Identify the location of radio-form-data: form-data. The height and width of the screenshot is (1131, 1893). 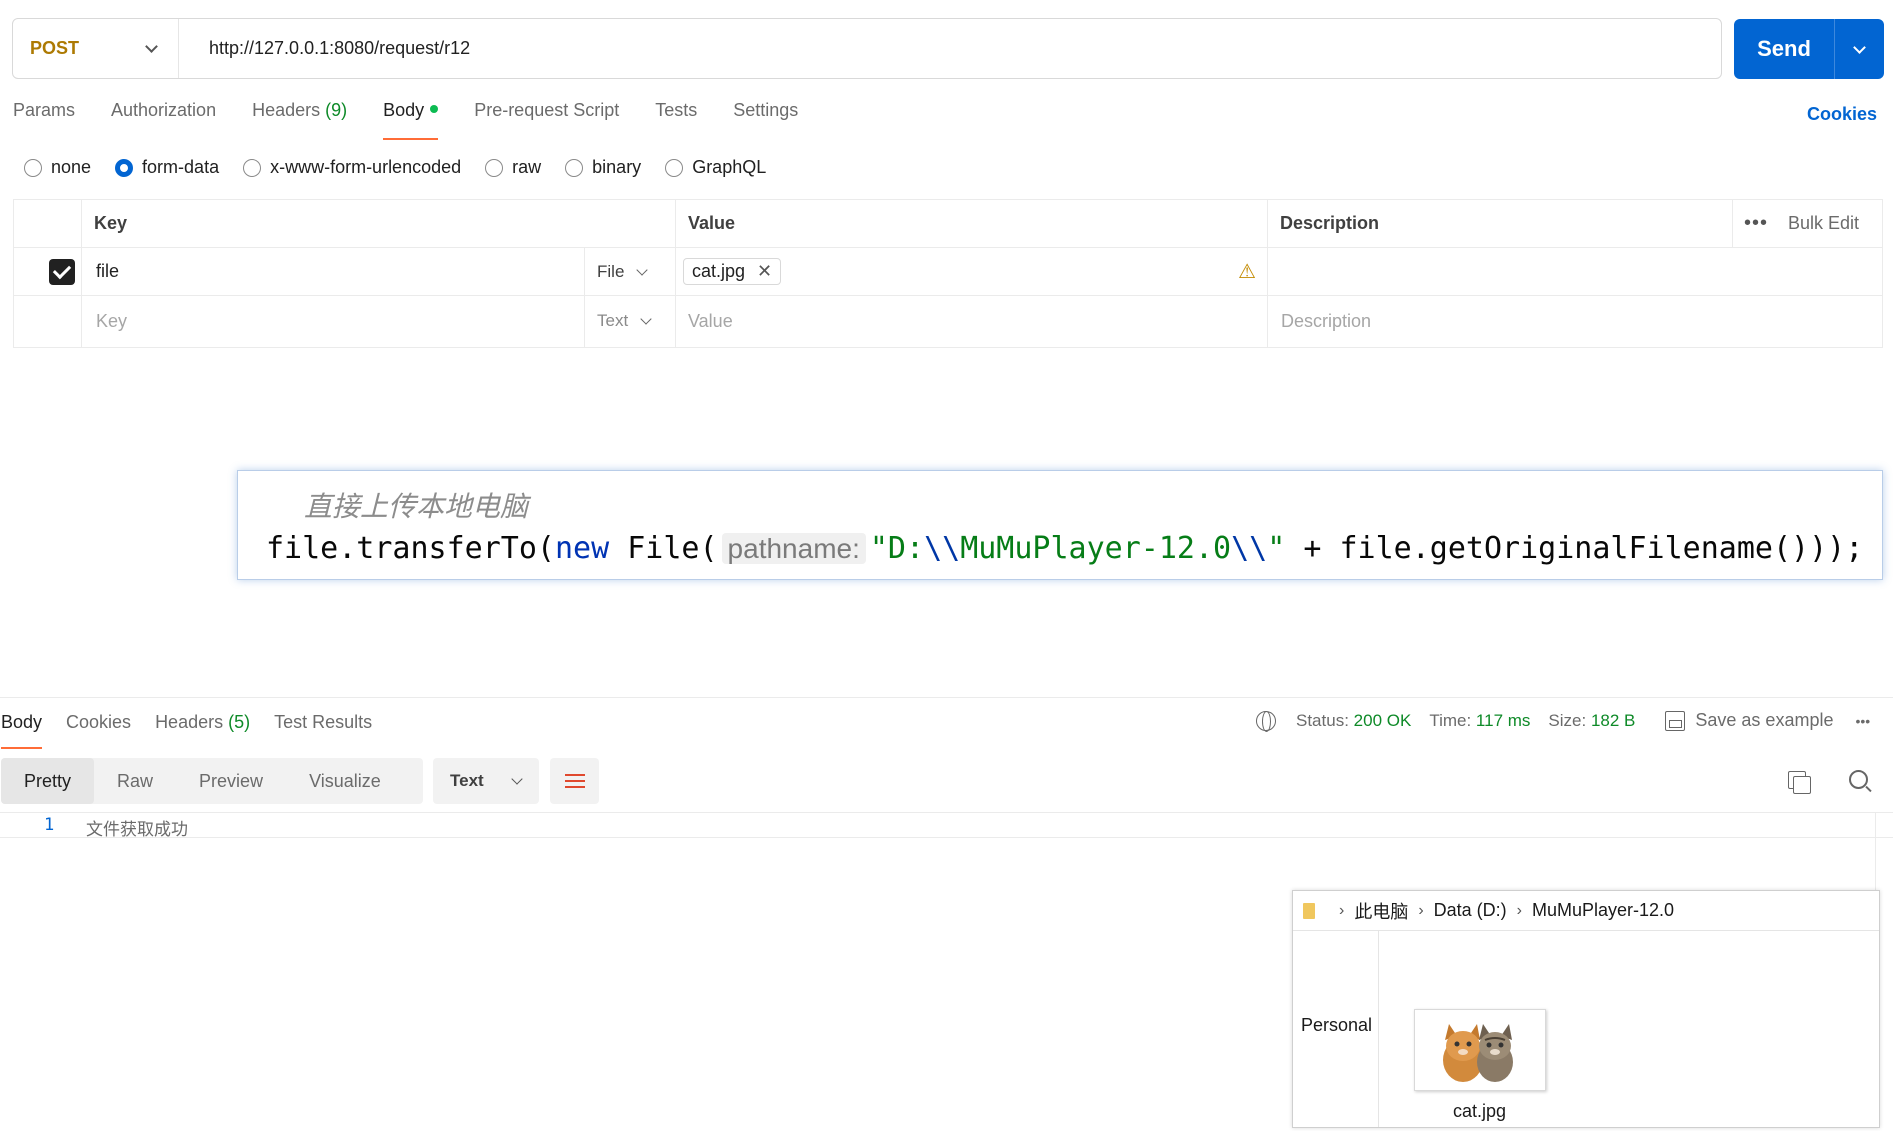
(167, 167).